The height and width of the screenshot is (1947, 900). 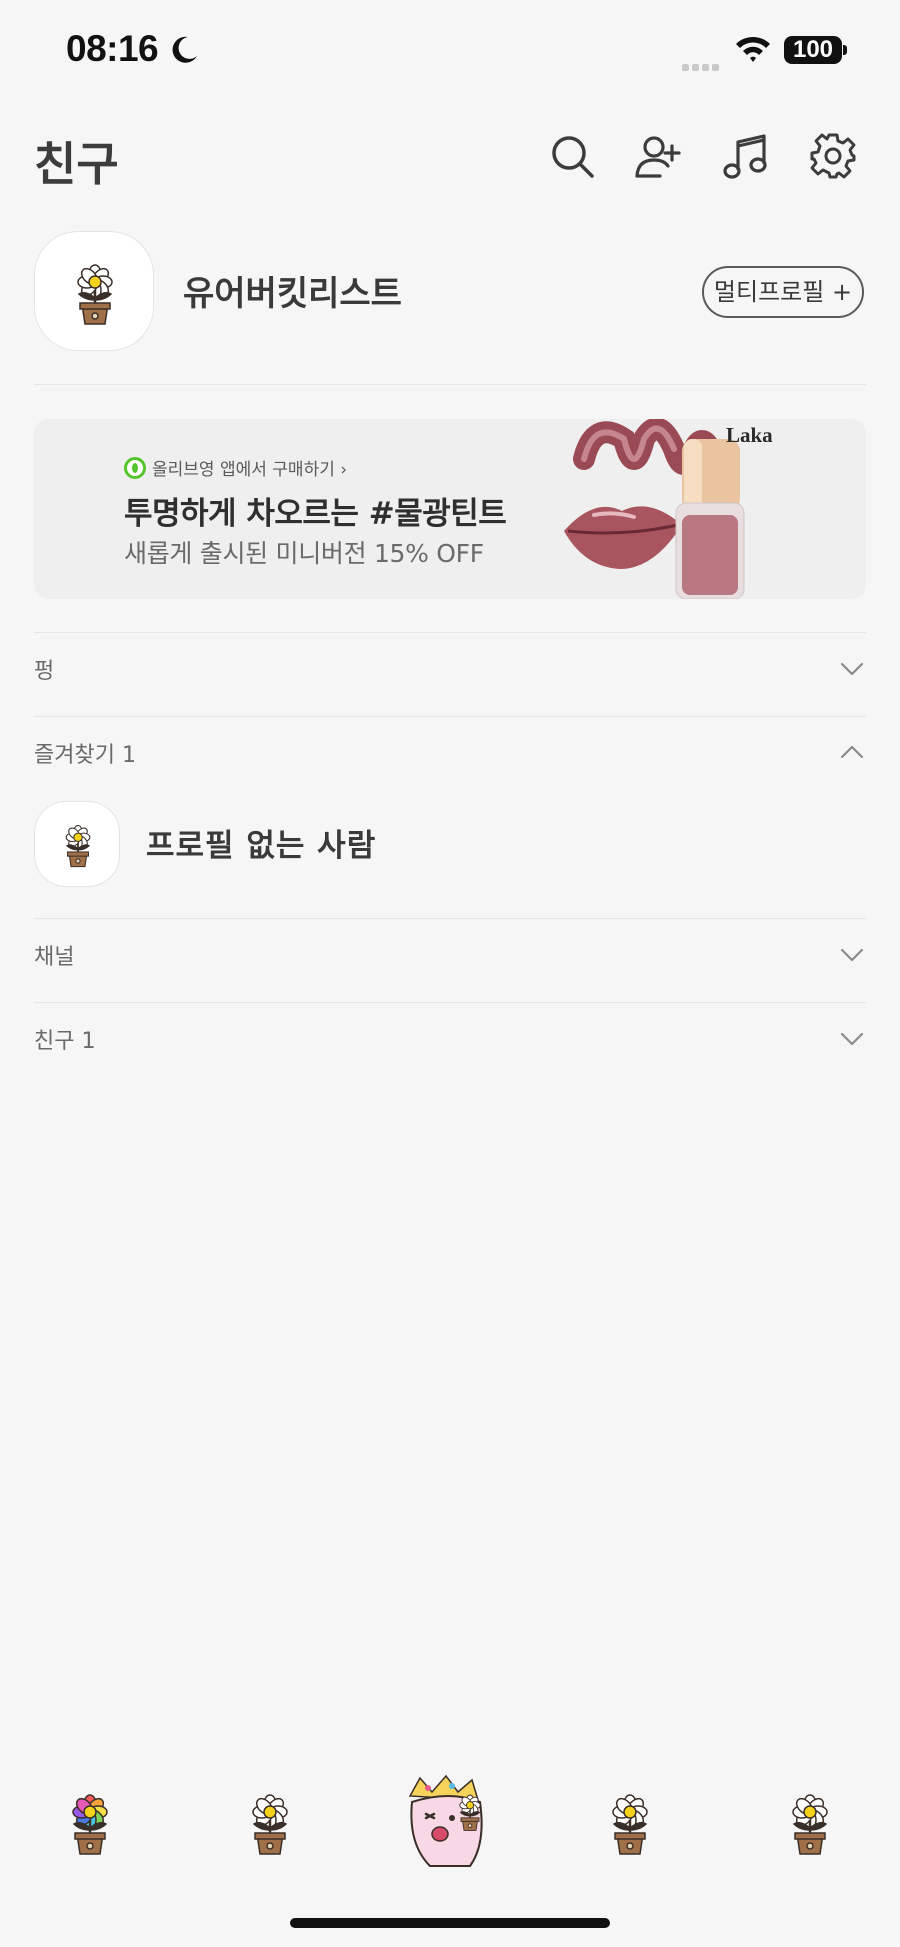 I want to click on section-header-friends: 친구 1, so click(x=64, y=1039).